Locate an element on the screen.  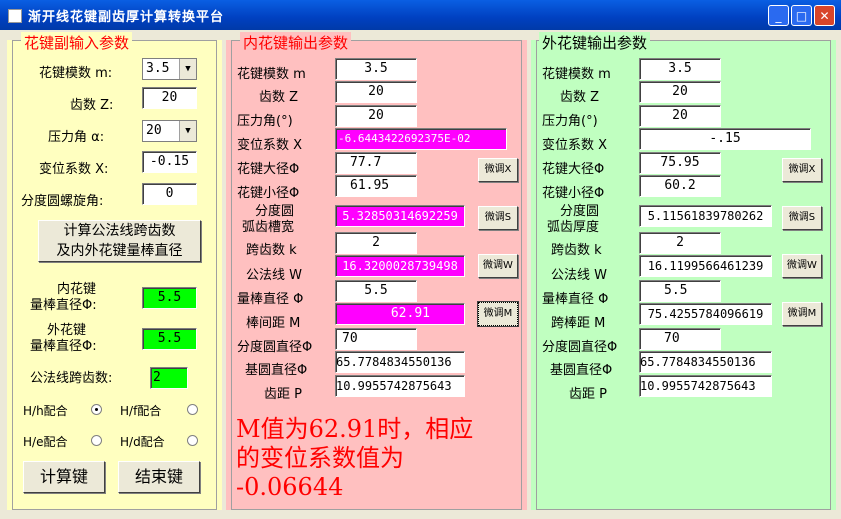
inner-pitch-dia-label: 分度圆直径Φ is located at coordinates (275, 347).